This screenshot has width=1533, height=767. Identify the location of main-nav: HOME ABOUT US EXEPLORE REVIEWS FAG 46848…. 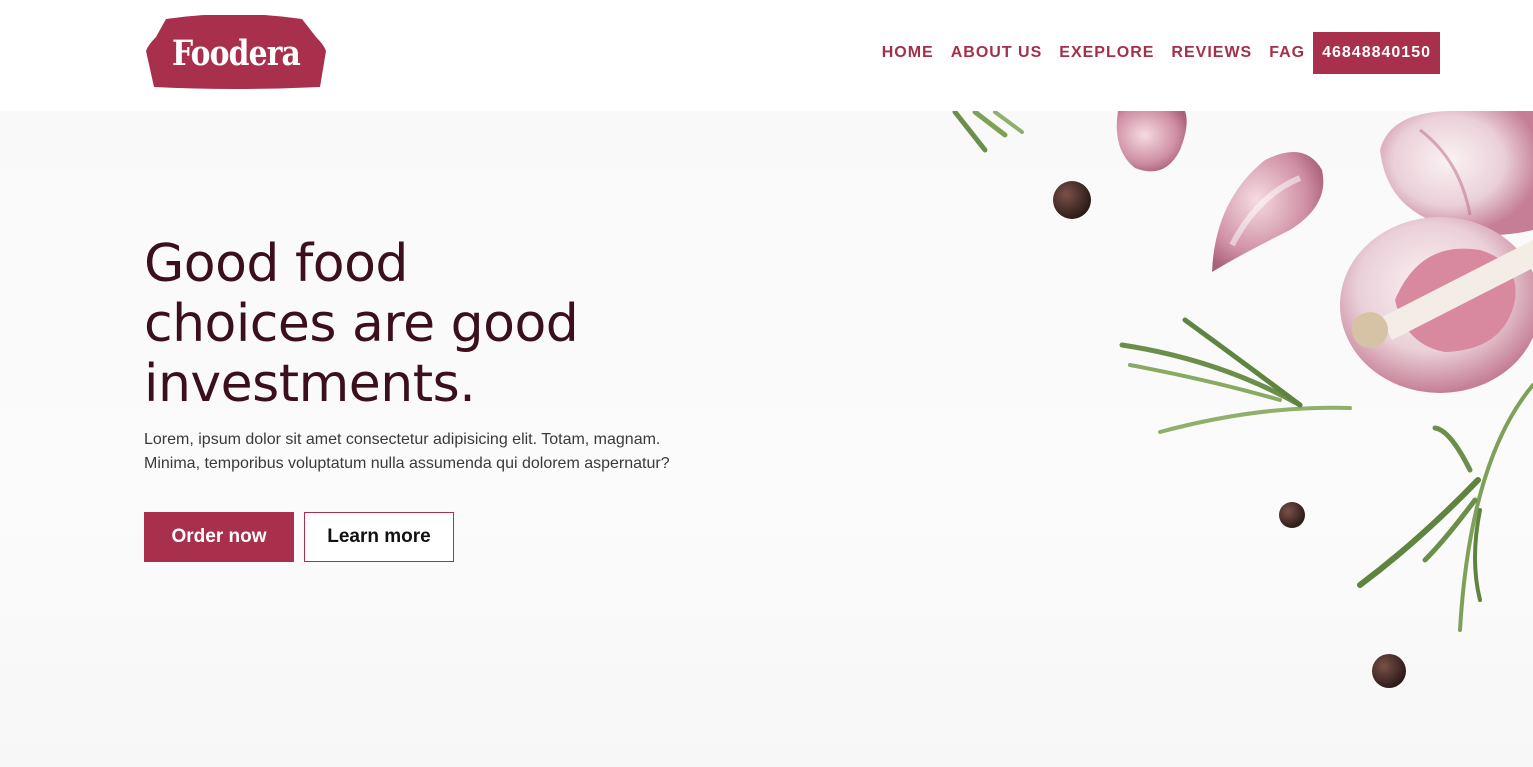
(1161, 53).